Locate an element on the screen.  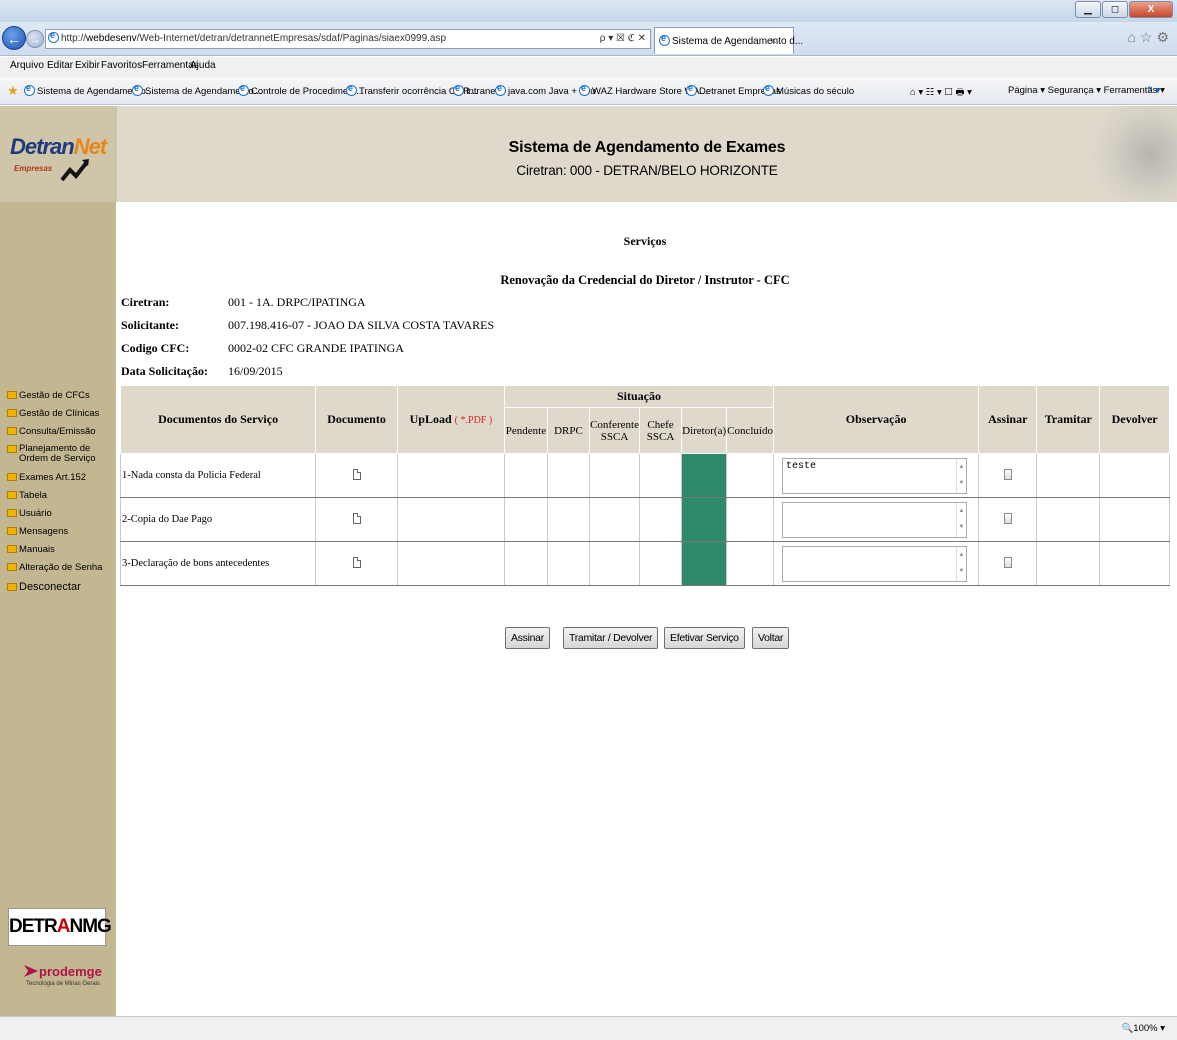
detrannet-logo: DetranNet Empresas is located at coordinates (58, 154).